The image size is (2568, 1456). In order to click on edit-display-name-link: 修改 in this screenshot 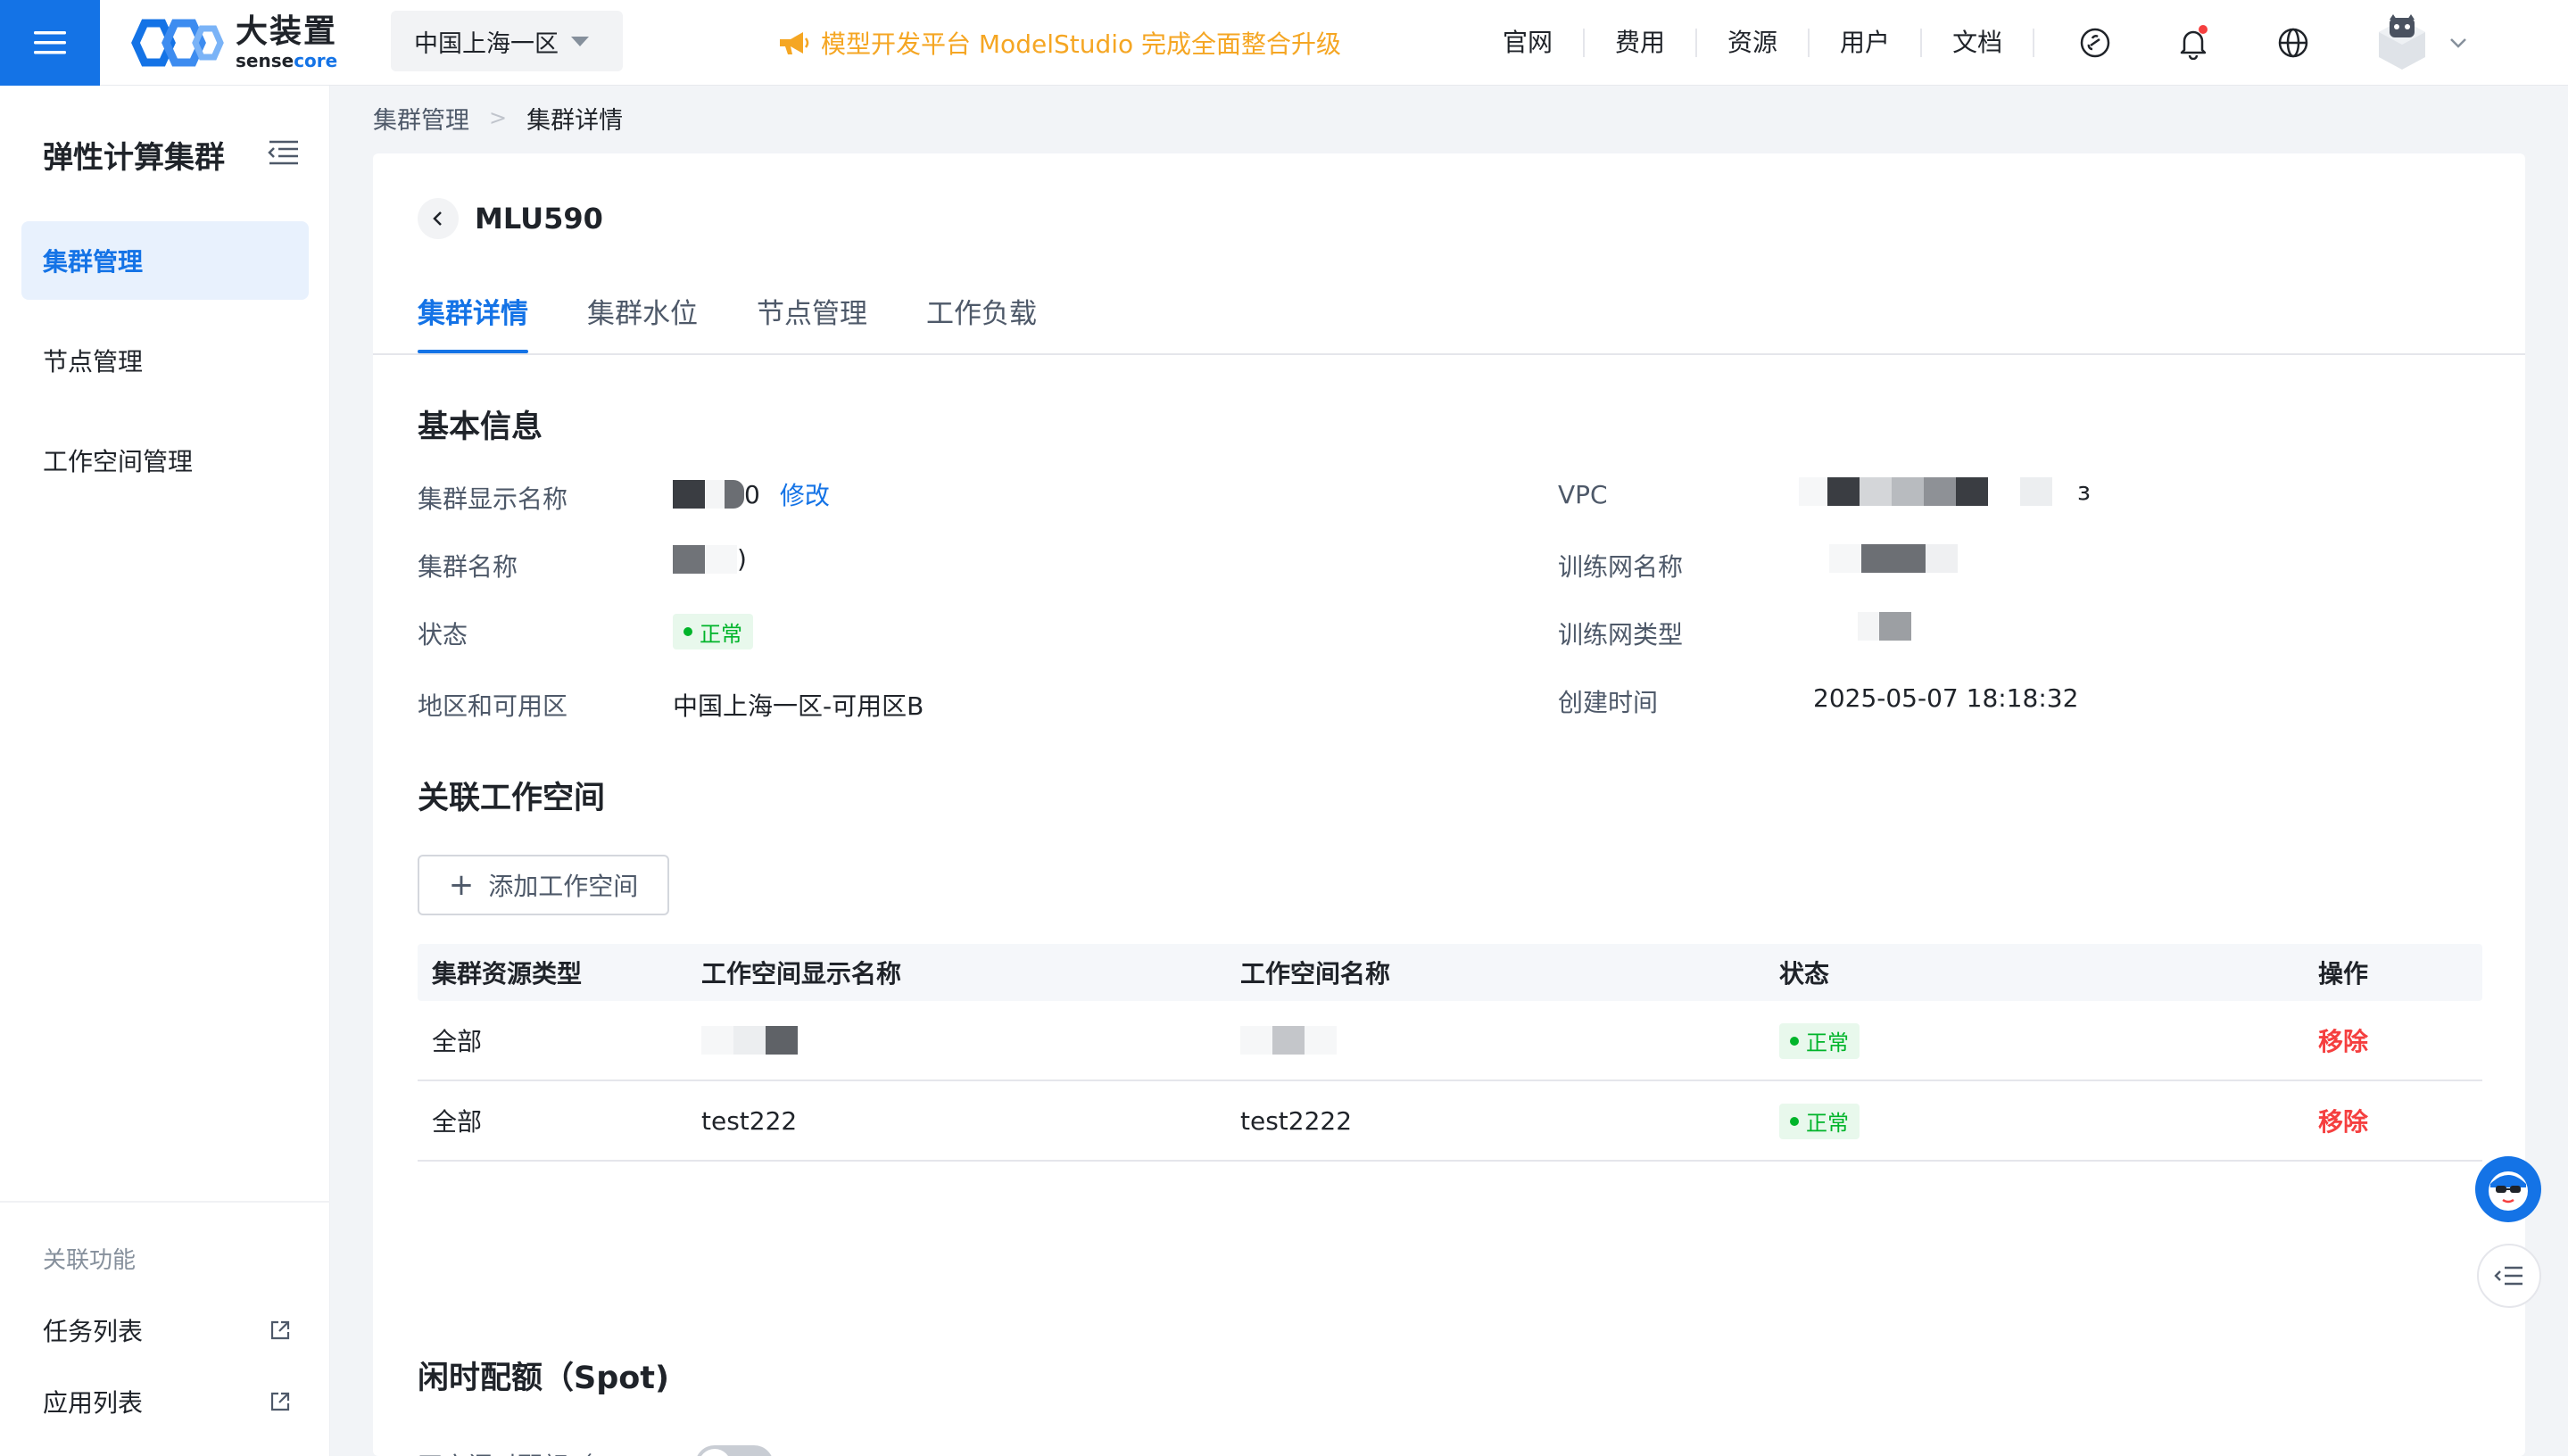, I will do `click(805, 494)`.